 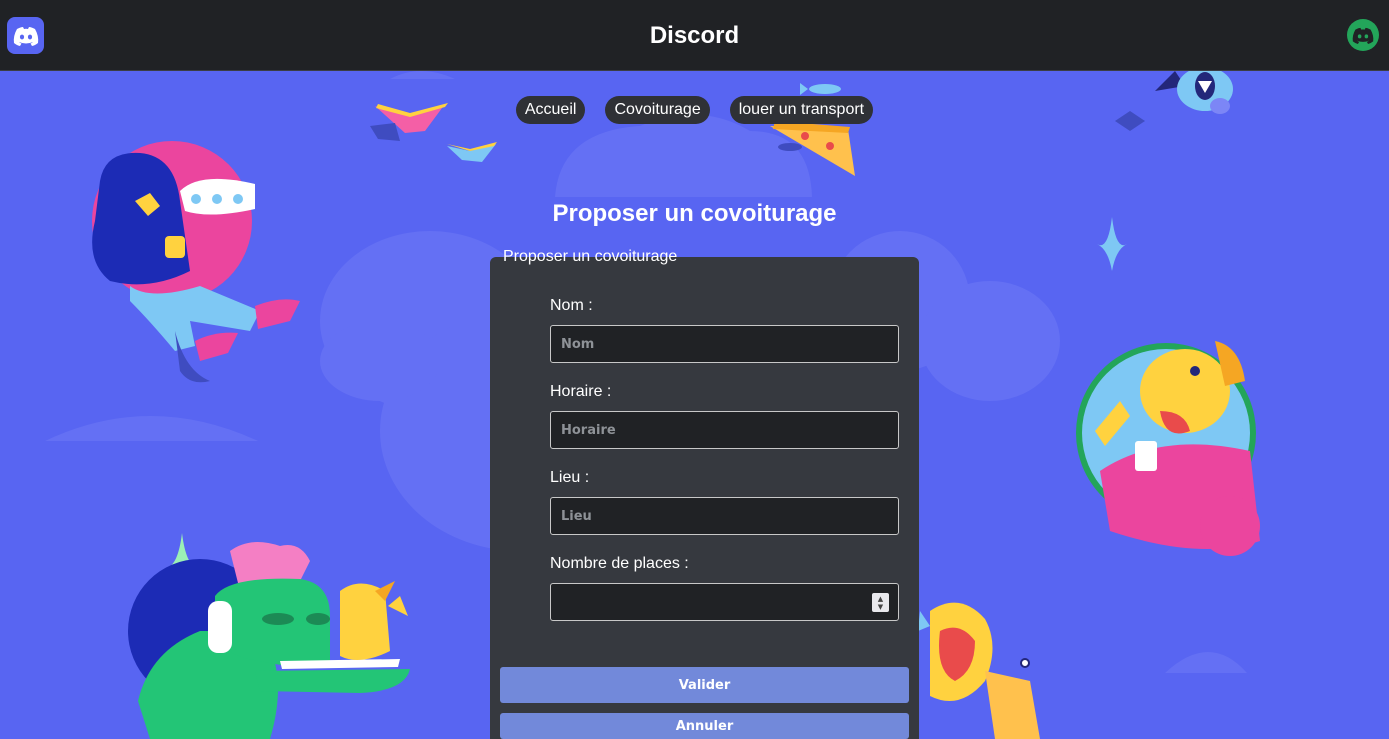 I want to click on nav-item-louer-transport: louer un transport, so click(x=801, y=110).